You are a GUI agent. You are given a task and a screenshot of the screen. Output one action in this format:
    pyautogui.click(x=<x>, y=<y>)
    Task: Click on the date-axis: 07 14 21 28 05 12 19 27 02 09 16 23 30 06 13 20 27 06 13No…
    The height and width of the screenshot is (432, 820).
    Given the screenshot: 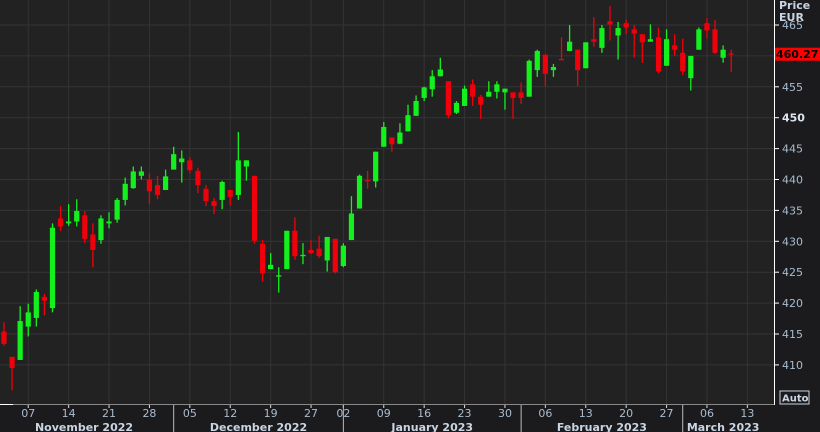 What is the action you would take?
    pyautogui.click(x=387, y=418)
    